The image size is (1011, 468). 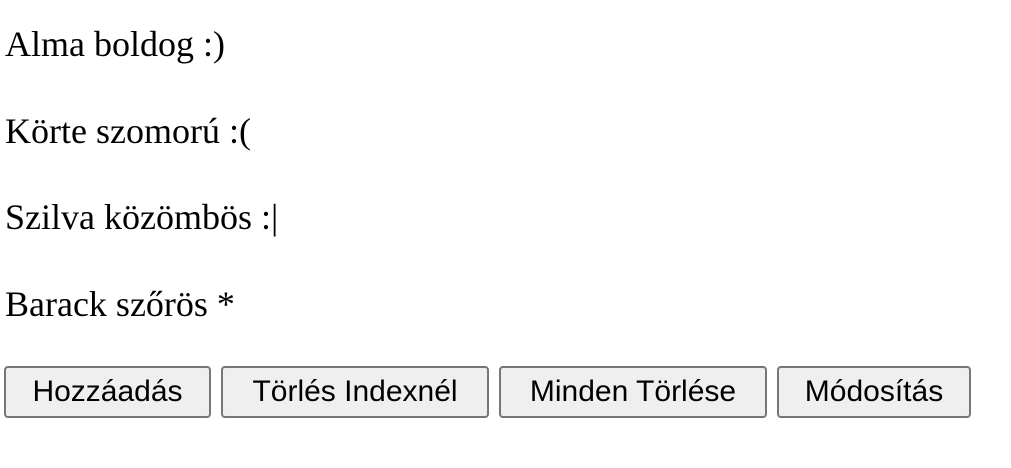 I want to click on fruit-line-alma: Alma boldog :), so click(x=115, y=44).